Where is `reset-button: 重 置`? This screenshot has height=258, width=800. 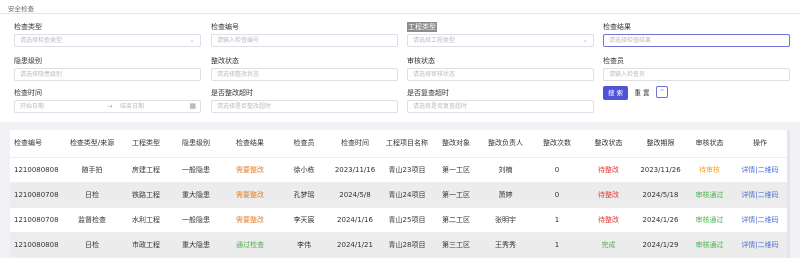
reset-button: 重 置 is located at coordinates (642, 93).